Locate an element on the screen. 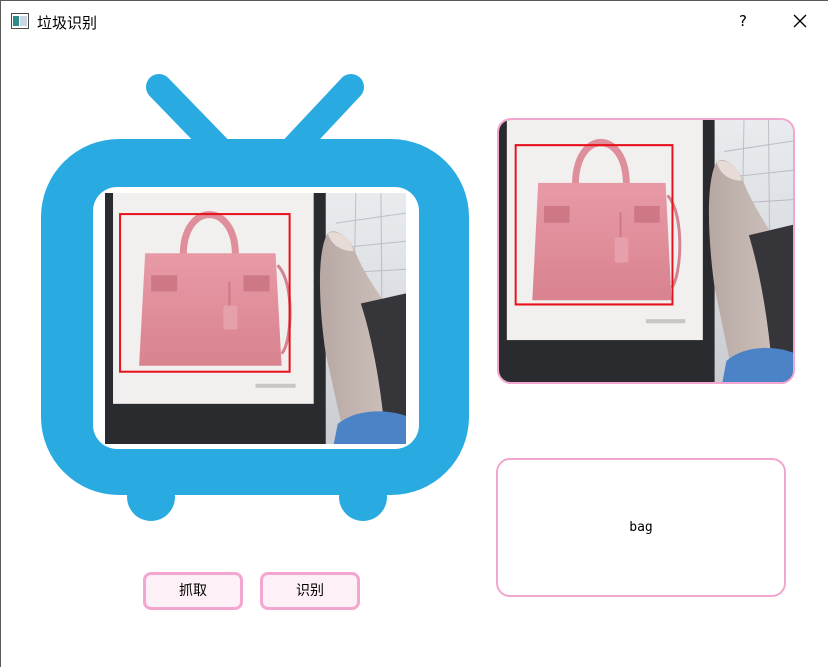 The image size is (828, 667). camera-image is located at coordinates (255, 318).